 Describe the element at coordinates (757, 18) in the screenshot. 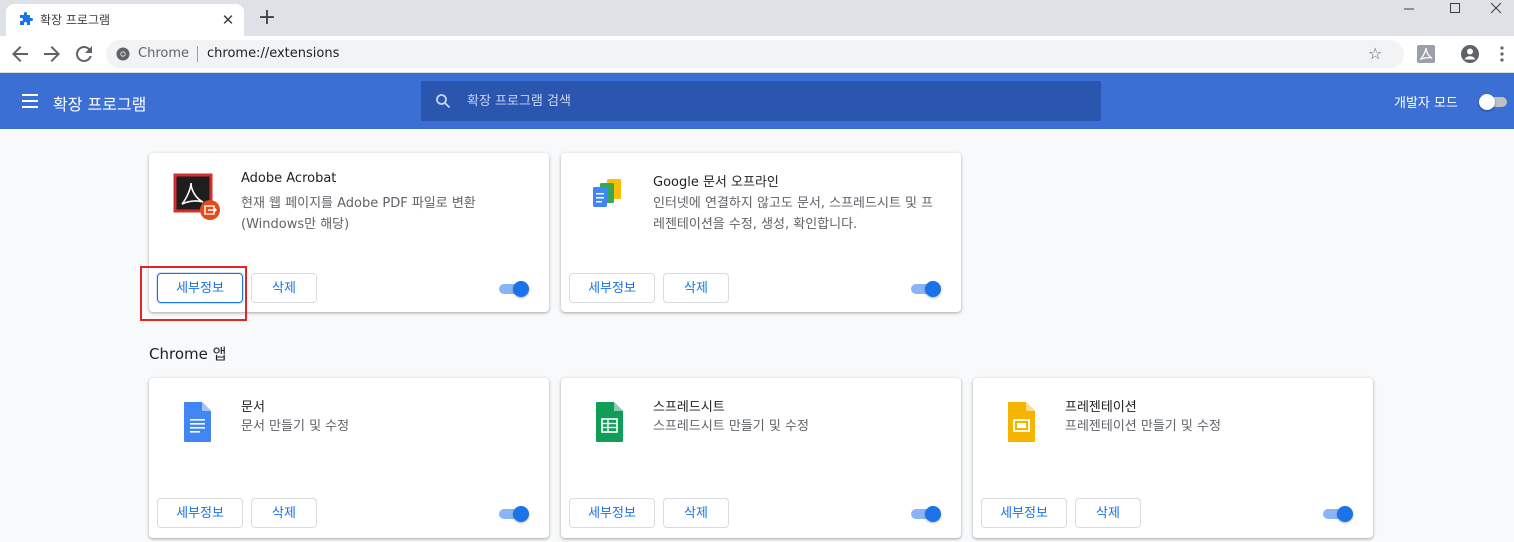

I see `tab-strip: 확장 프로그램 ✕ +` at that location.